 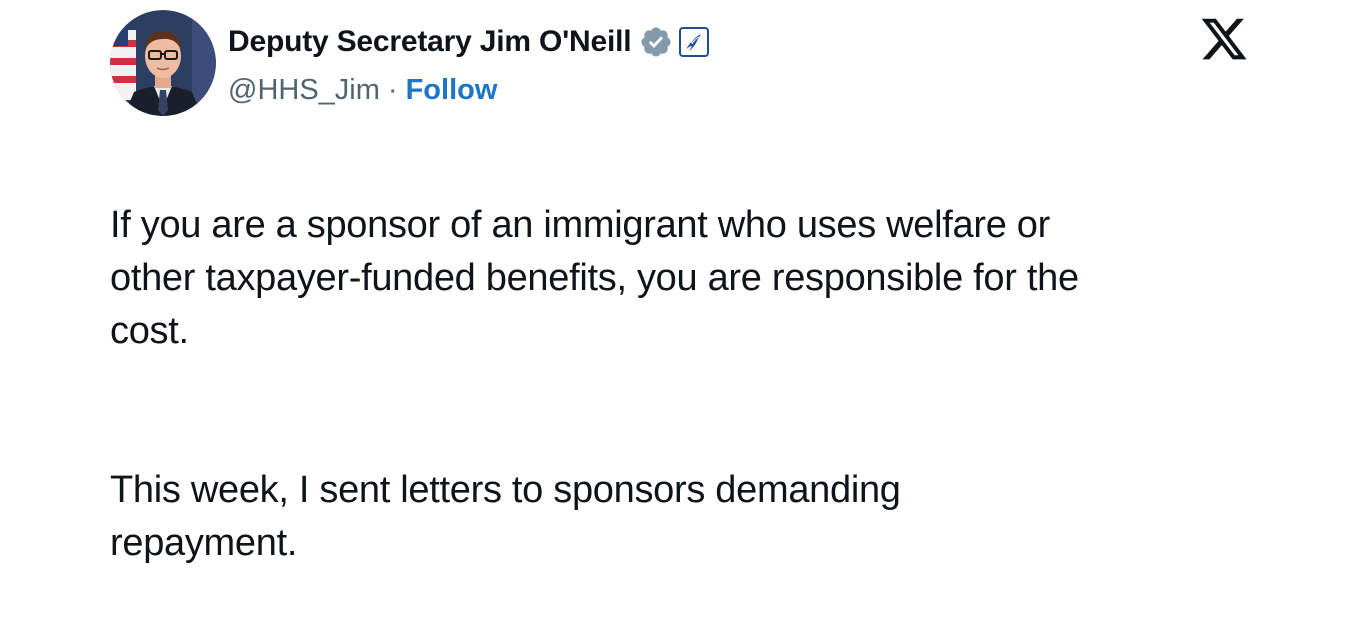 What do you see at coordinates (1224, 39) in the screenshot?
I see `x-logo-icon` at bounding box center [1224, 39].